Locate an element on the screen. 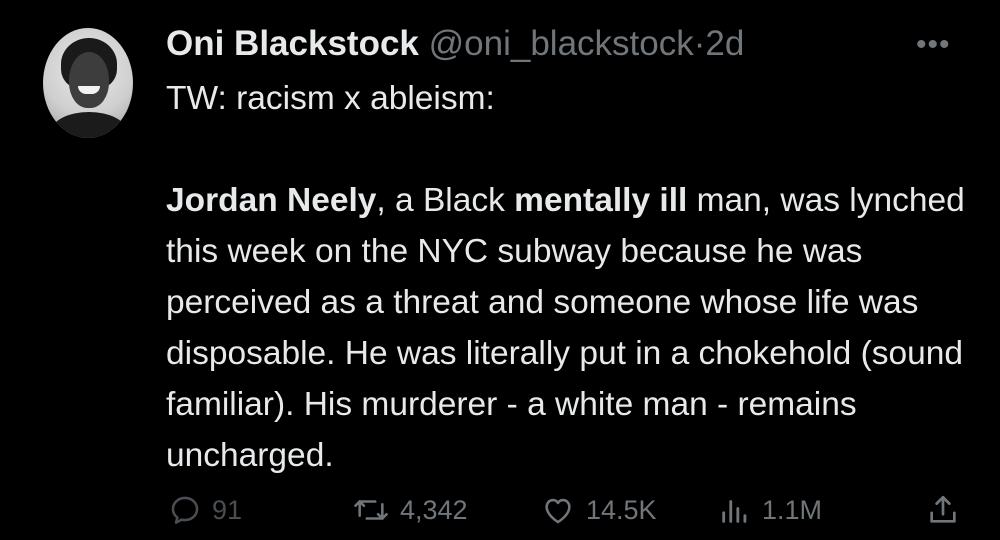 This screenshot has width=1000, height=540. reply-icon is located at coordinates (185, 510).